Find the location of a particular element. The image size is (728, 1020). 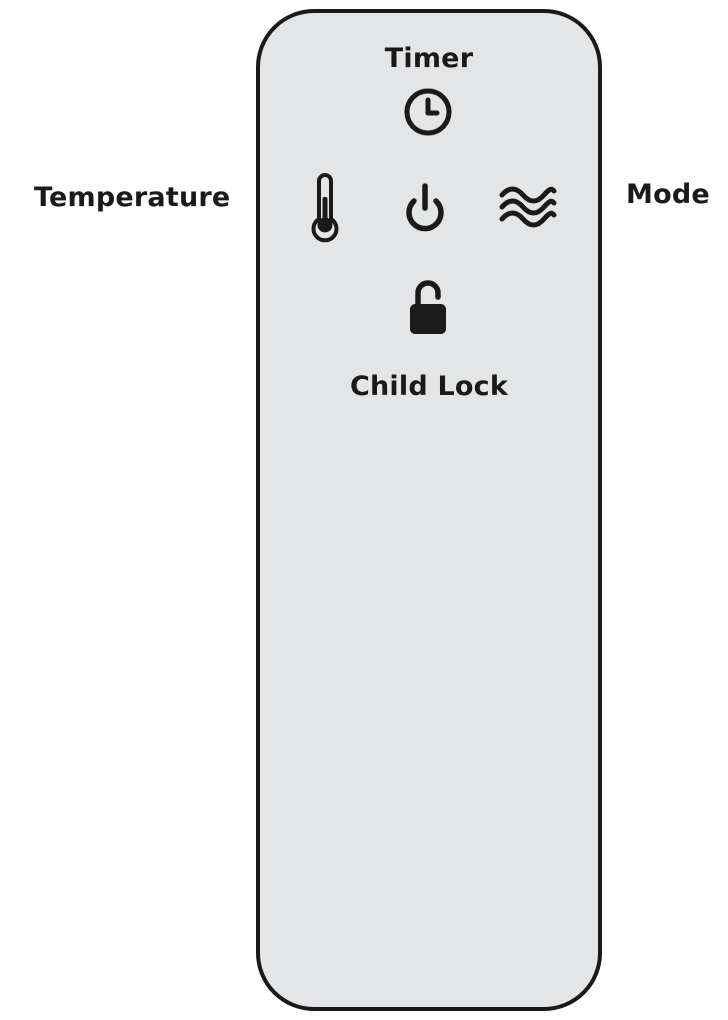

waves-icon is located at coordinates (528, 207).